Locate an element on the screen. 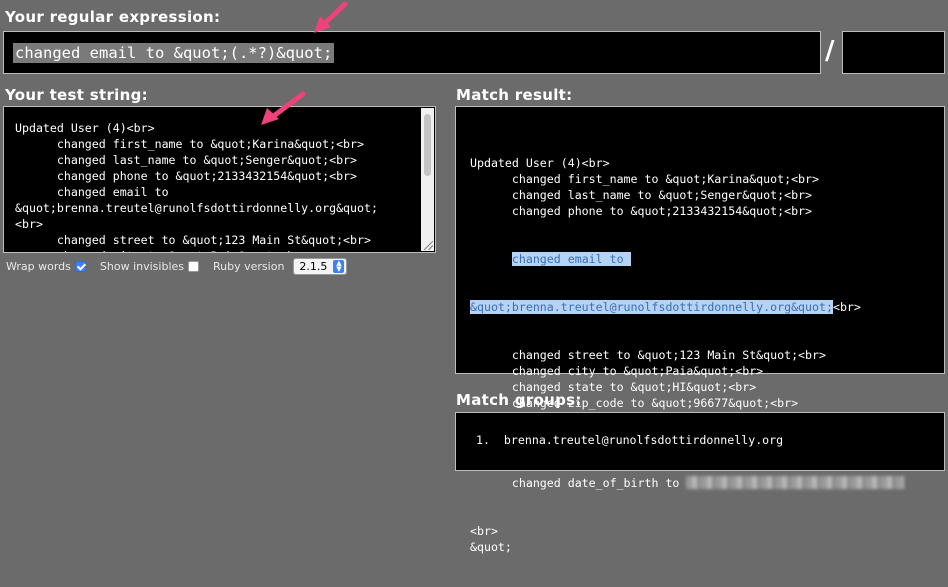 The image size is (948, 587). select-arrows-icon: ▲ ▼ is located at coordinates (339, 266).